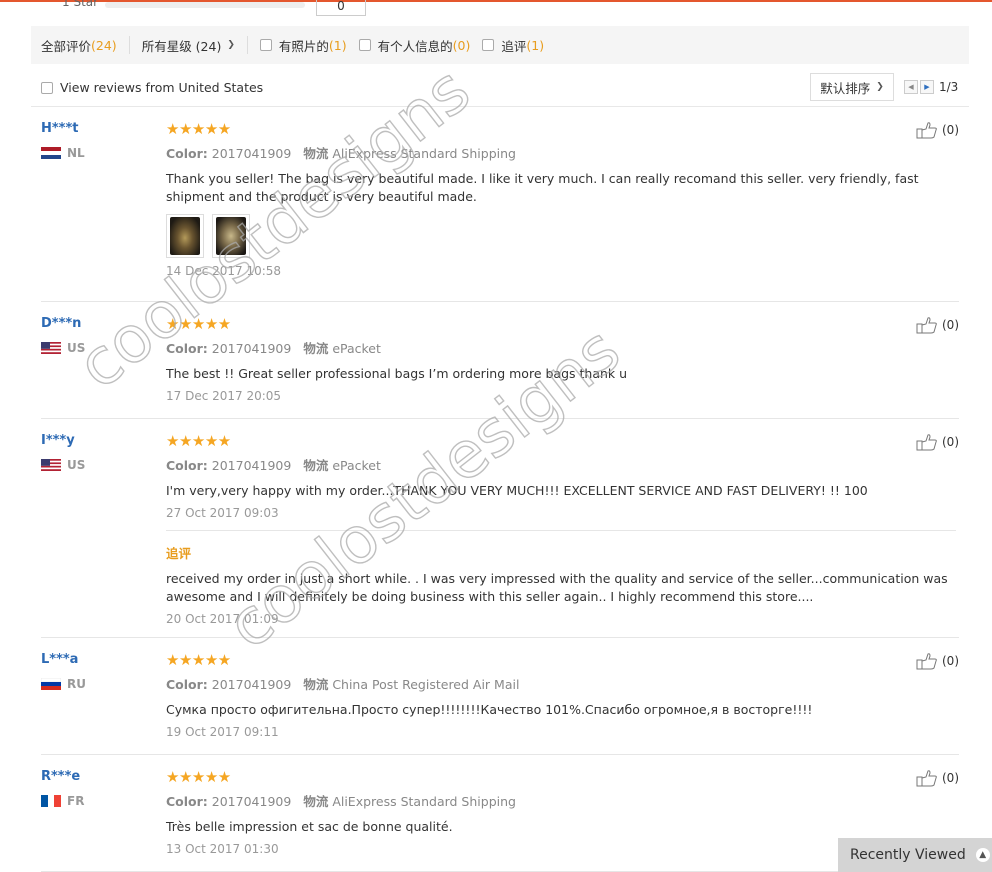 The height and width of the screenshot is (872, 992). What do you see at coordinates (982, 855) in the screenshot?
I see `chevron-up-icon: ▲` at bounding box center [982, 855].